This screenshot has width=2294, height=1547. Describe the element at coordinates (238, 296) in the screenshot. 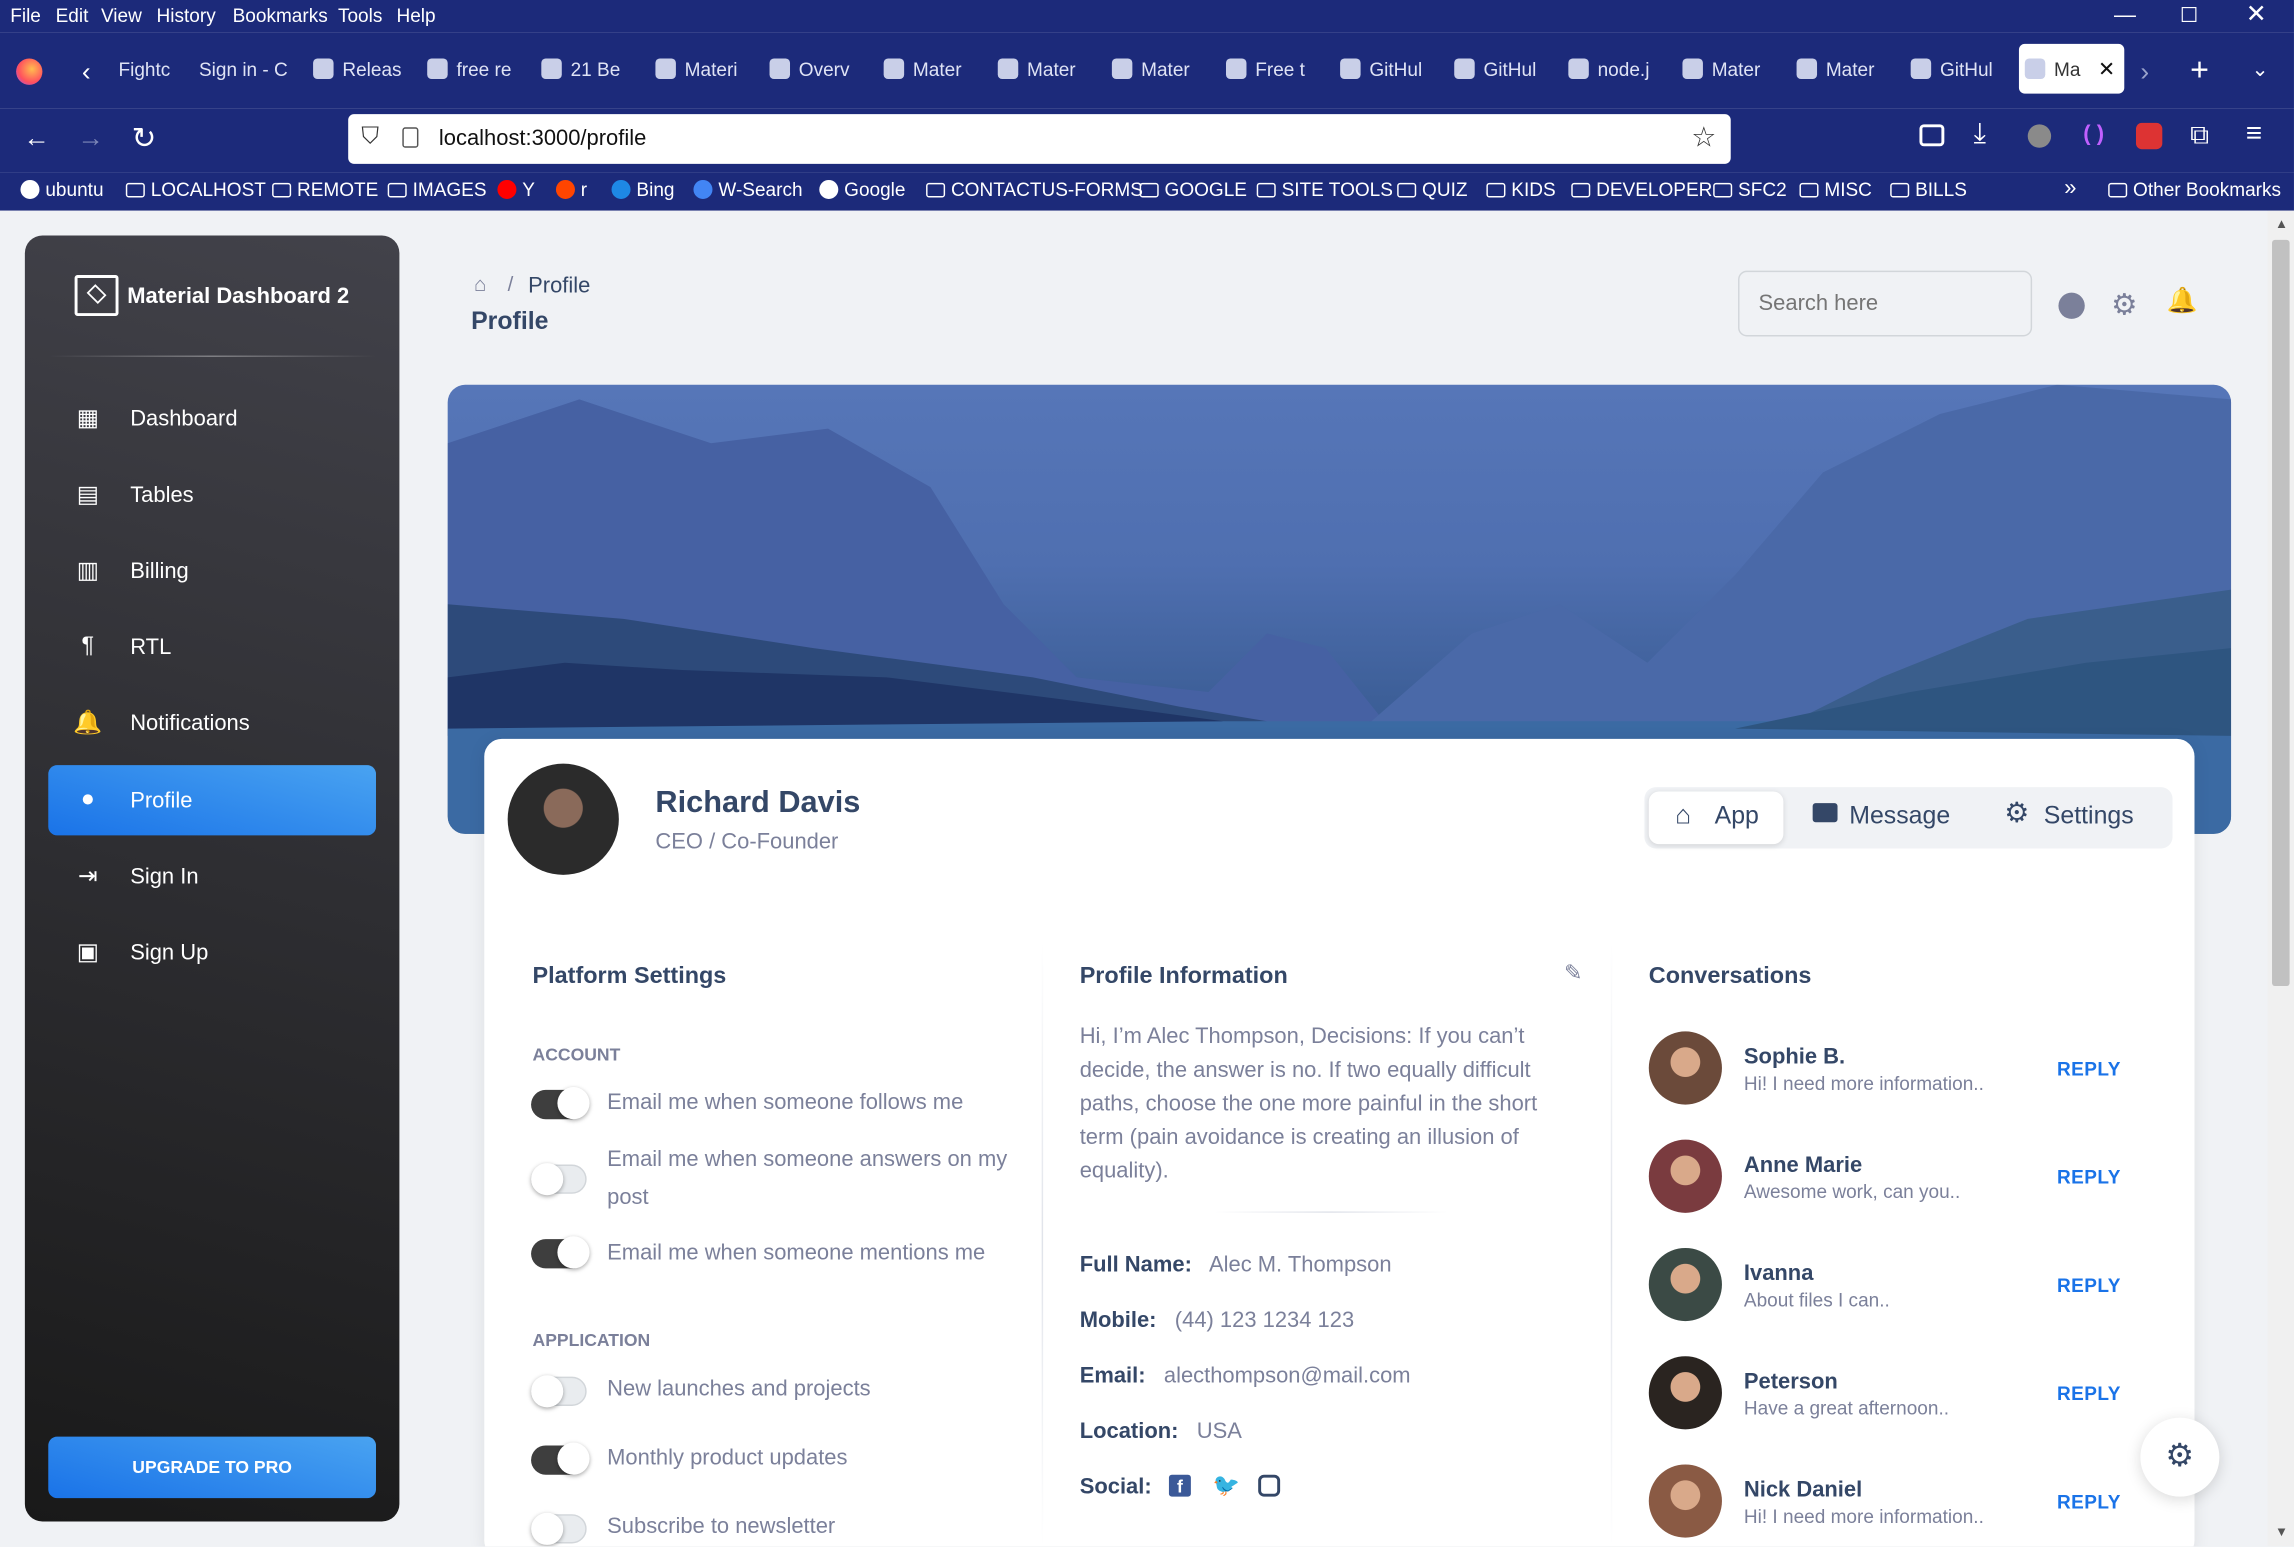

I see `brand-name: Material Dashboard 2` at that location.